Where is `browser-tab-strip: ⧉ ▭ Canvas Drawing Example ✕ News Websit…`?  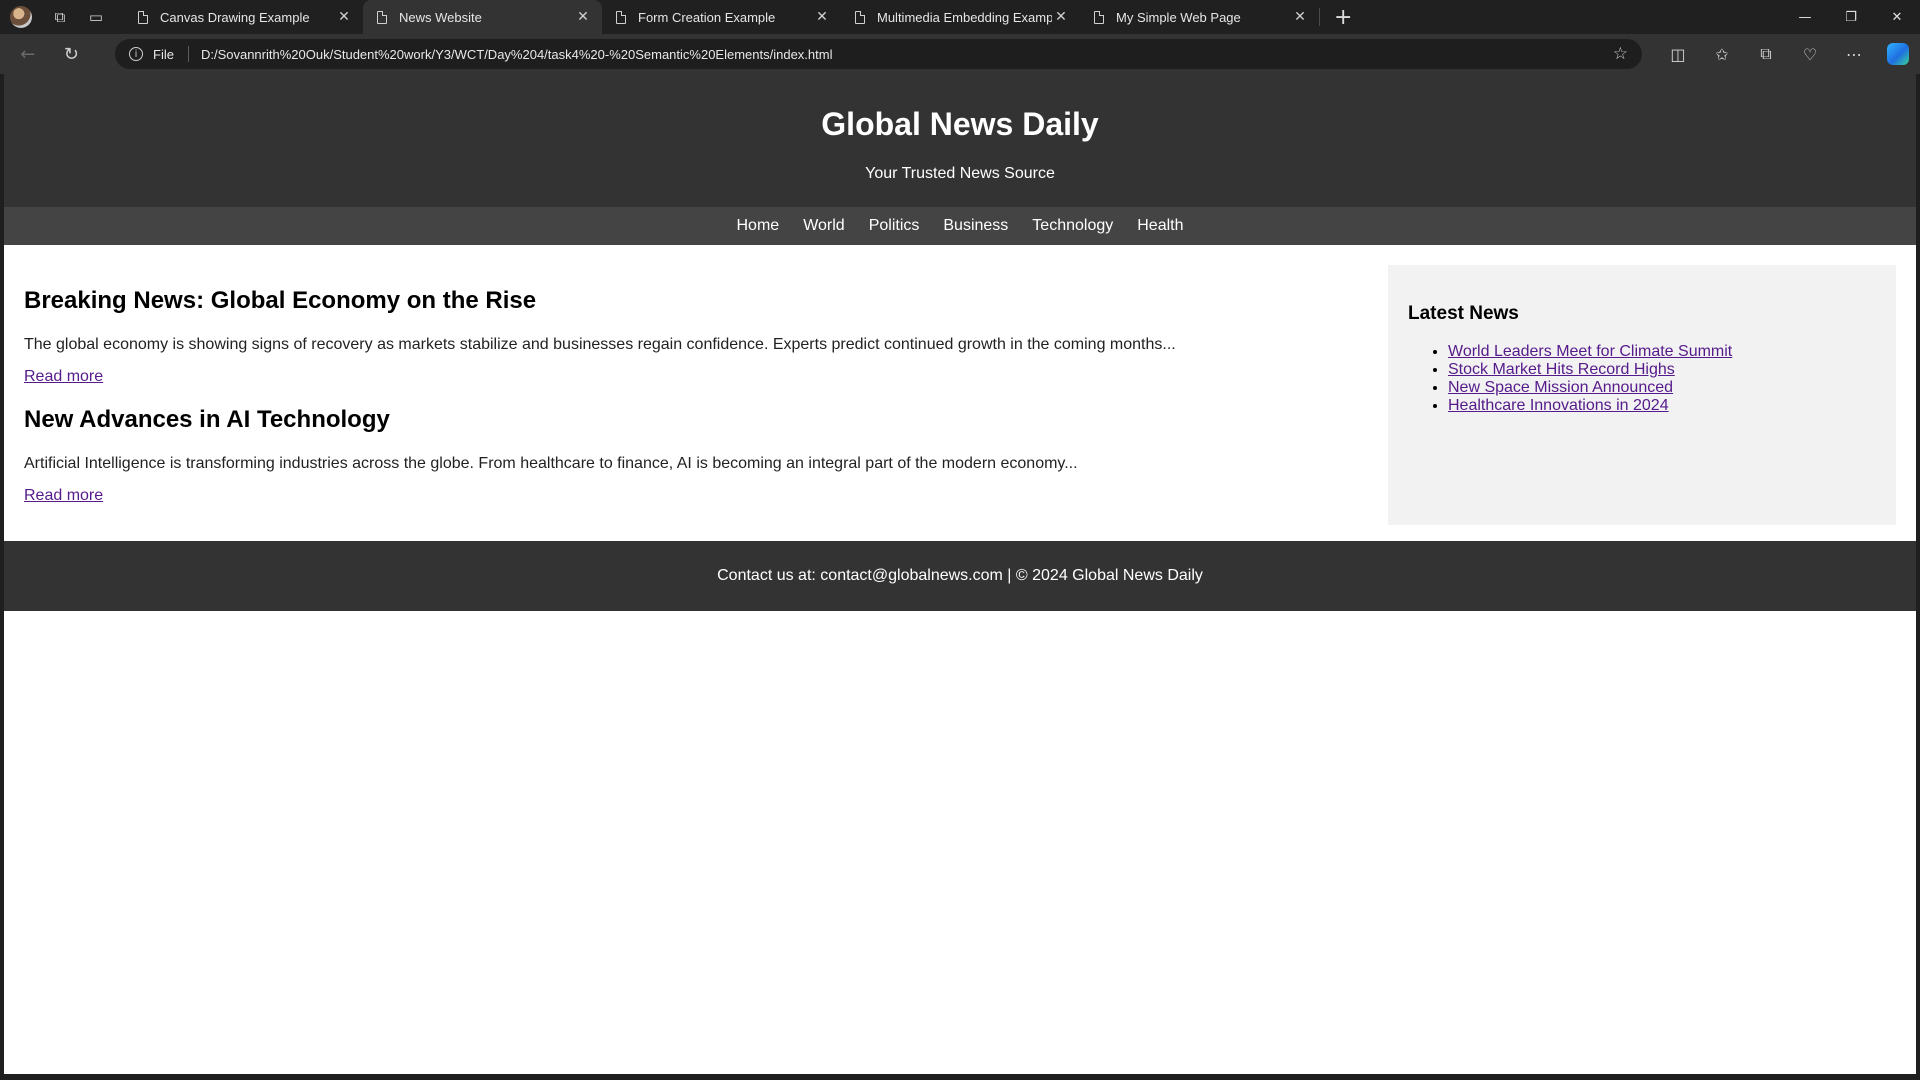
browser-tab-strip: ⧉ ▭ Canvas Drawing Example ✕ News Websit… is located at coordinates (960, 17).